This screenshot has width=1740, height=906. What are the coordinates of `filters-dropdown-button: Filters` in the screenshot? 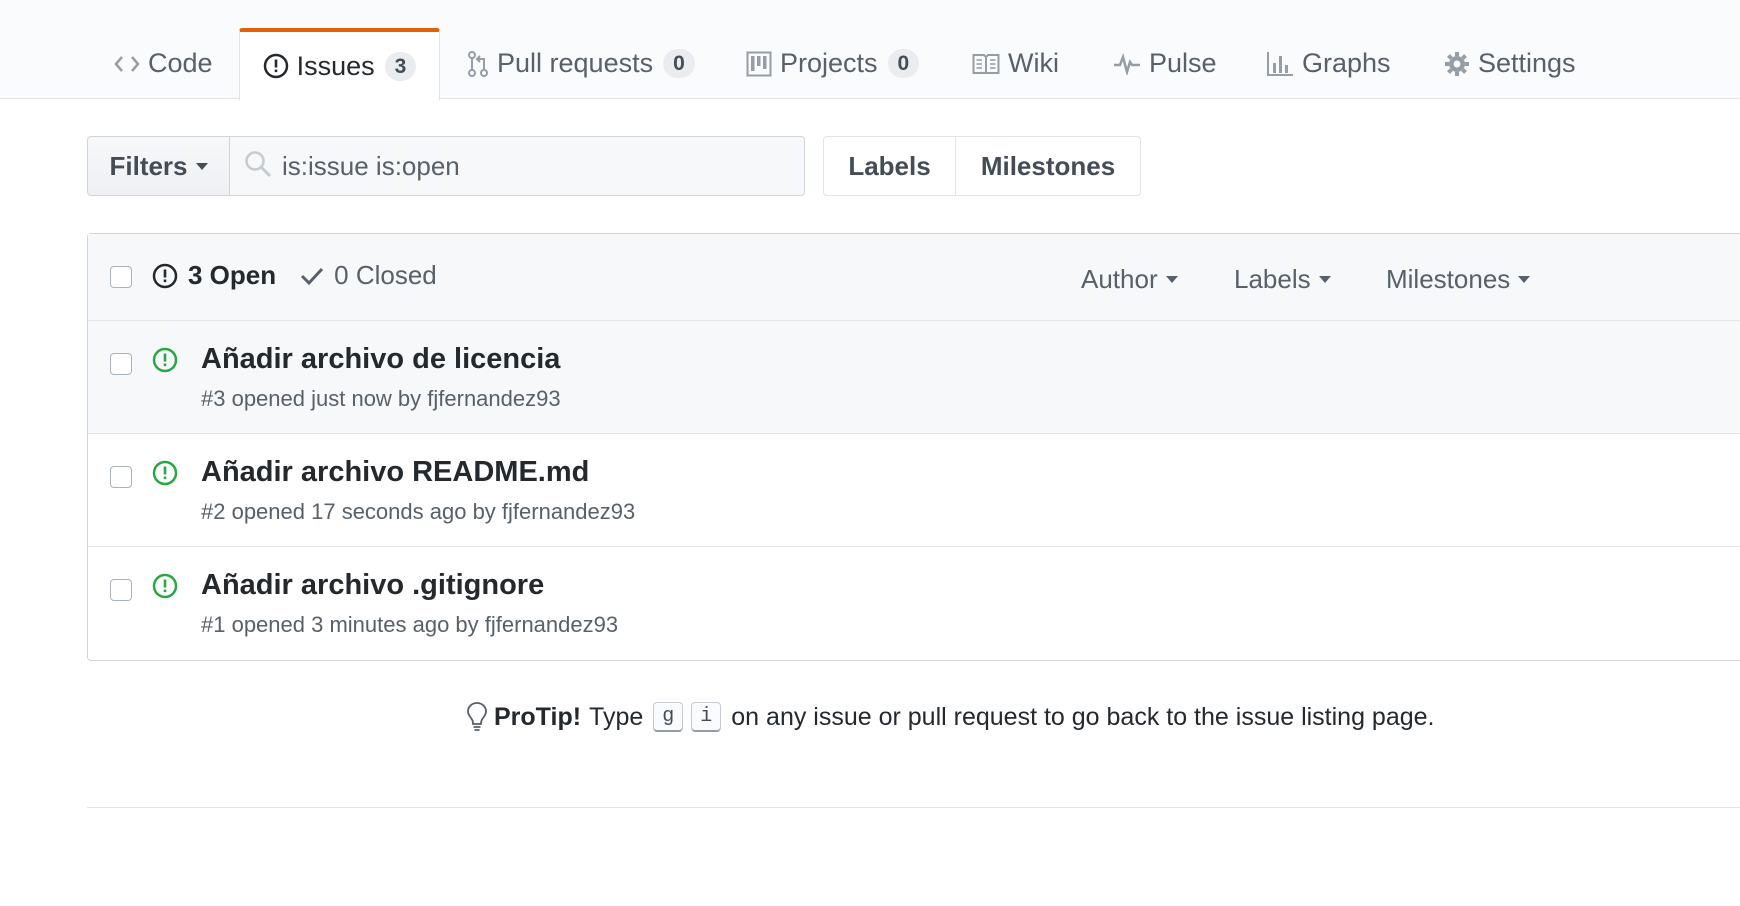 It's located at (158, 166).